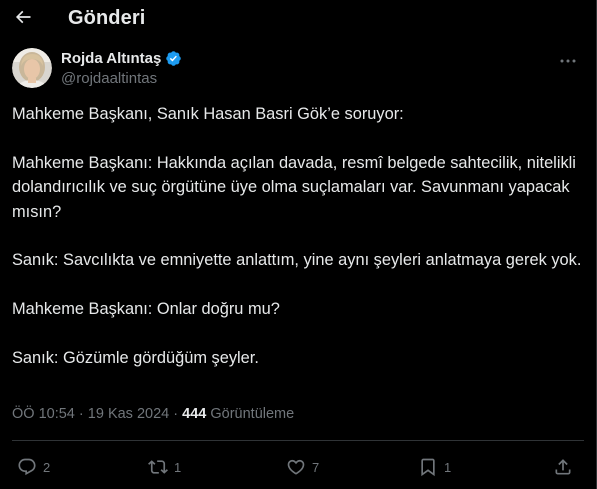 The height and width of the screenshot is (489, 597). What do you see at coordinates (296, 467) in the screenshot?
I see `heart-icon` at bounding box center [296, 467].